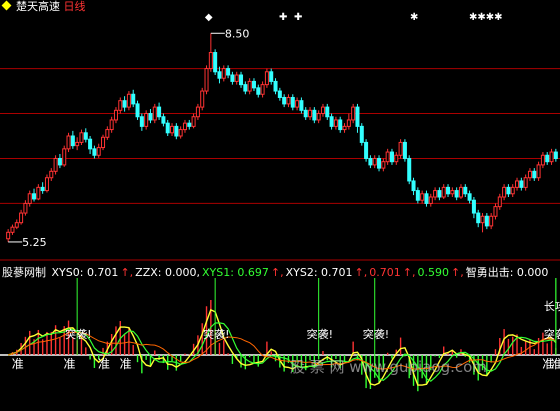  I want to click on indicator-item: 智勇出击: 0.000, so click(507, 272).